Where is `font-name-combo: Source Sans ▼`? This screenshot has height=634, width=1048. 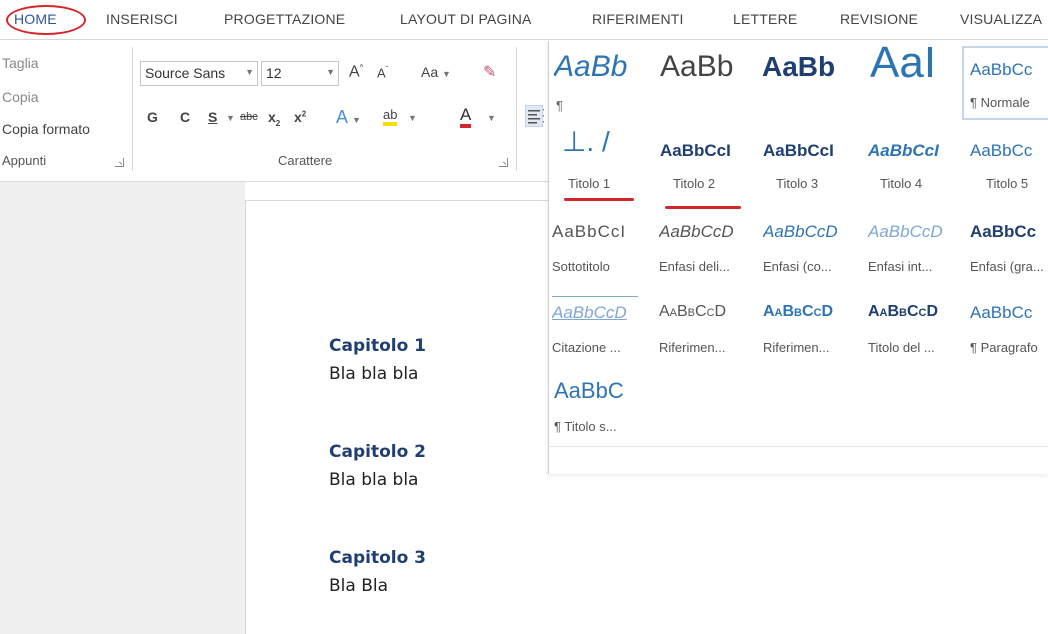
font-name-combo: Source Sans ▼ is located at coordinates (199, 73).